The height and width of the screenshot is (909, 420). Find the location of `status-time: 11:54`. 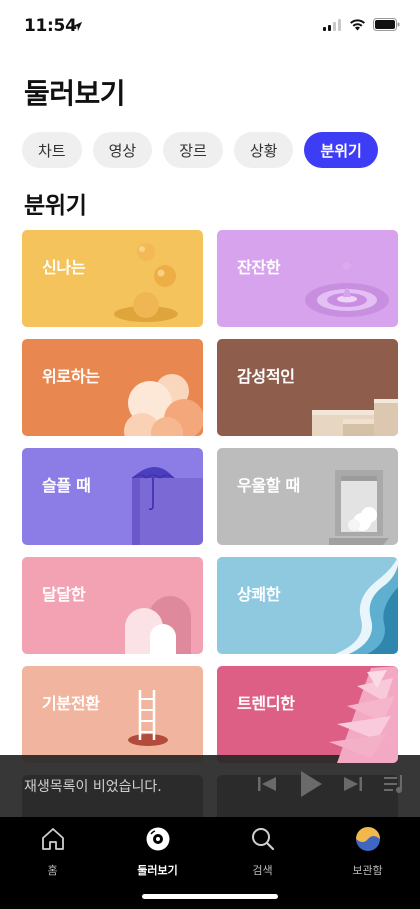

status-time: 11:54 is located at coordinates (50, 26).